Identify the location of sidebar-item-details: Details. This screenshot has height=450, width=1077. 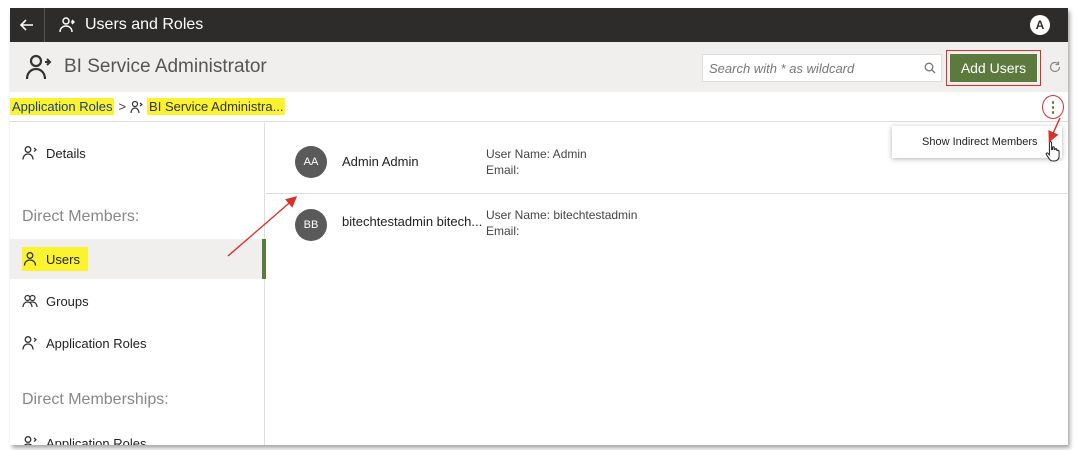
(137, 153).